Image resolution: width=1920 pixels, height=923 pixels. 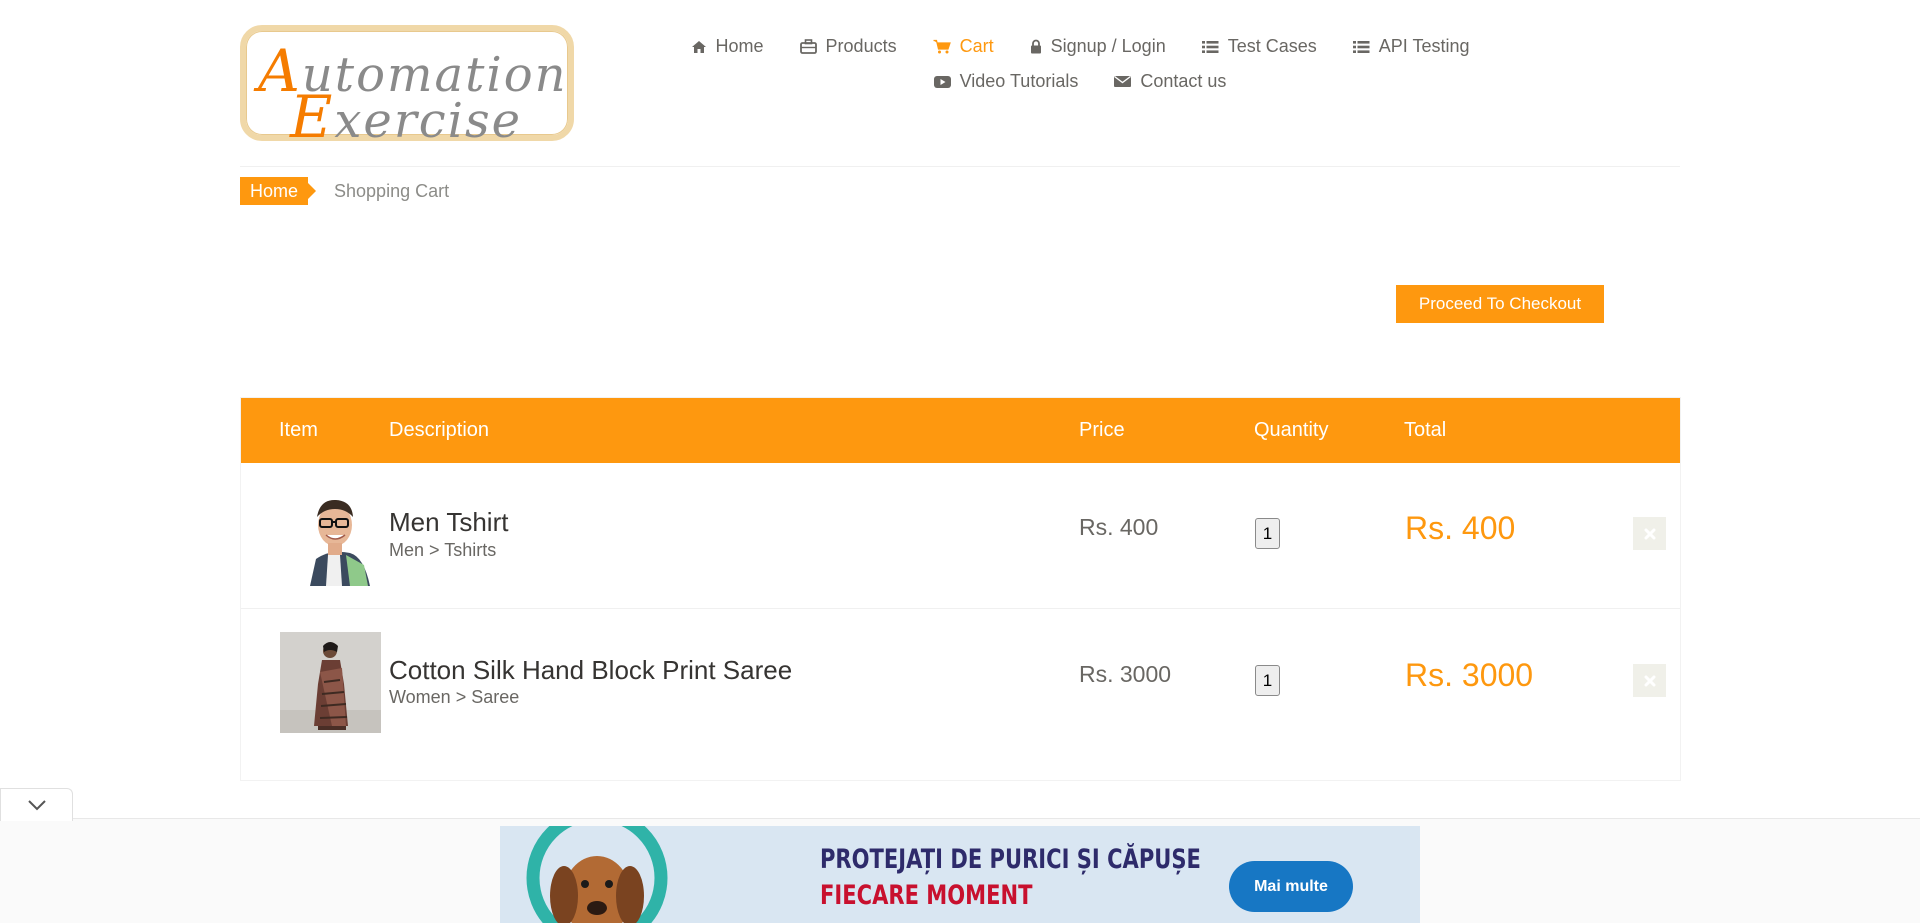 I want to click on nav-products-label: Products, so click(x=861, y=46).